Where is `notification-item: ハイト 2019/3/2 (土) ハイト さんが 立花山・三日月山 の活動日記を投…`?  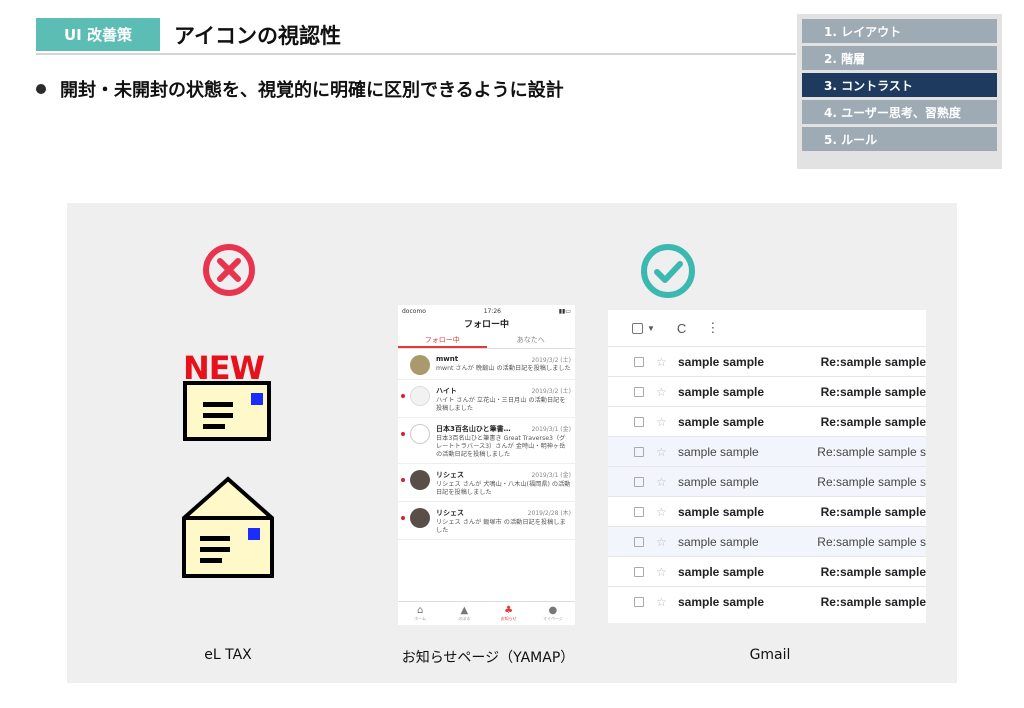
notification-item: ハイト 2019/3/2 (土) ハイト さんが 立花山・三日月山 の活動日記を投… is located at coordinates (486, 399).